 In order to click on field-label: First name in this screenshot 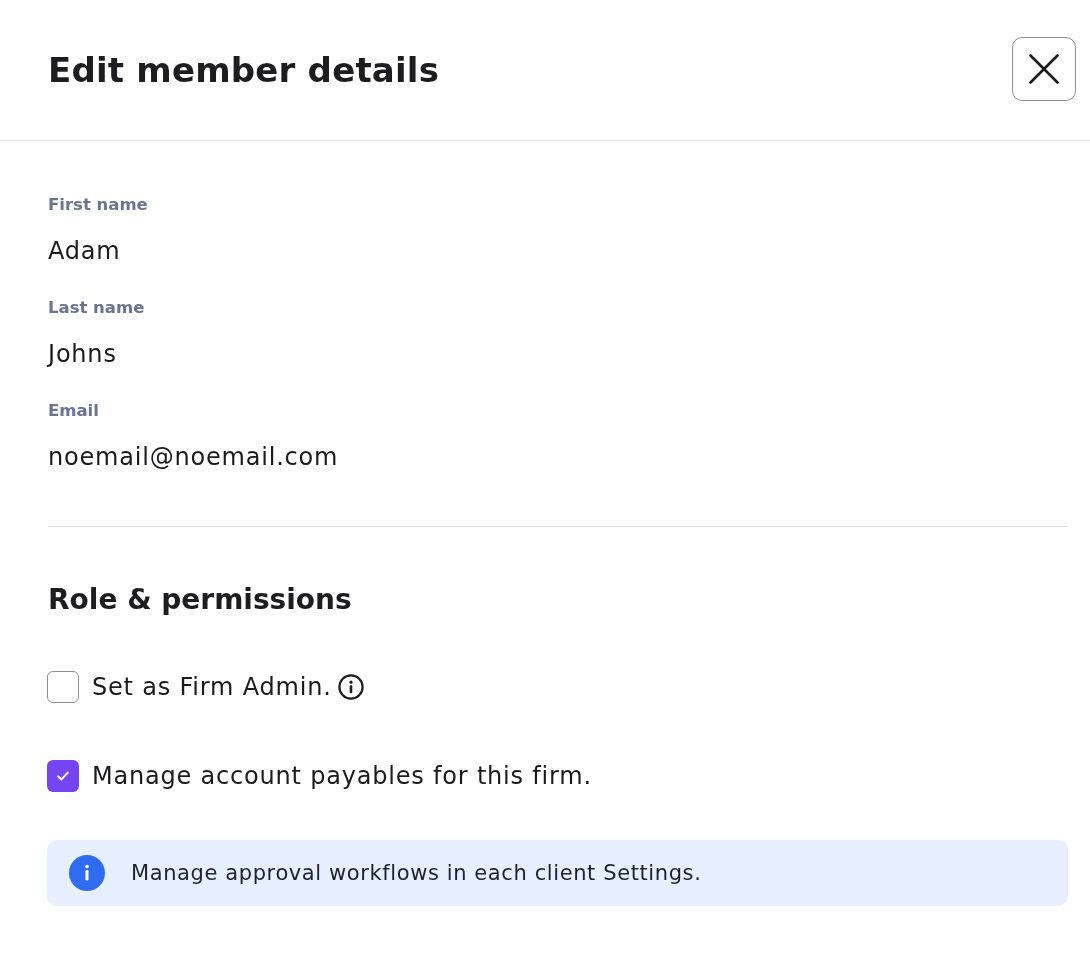, I will do `click(98, 205)`.